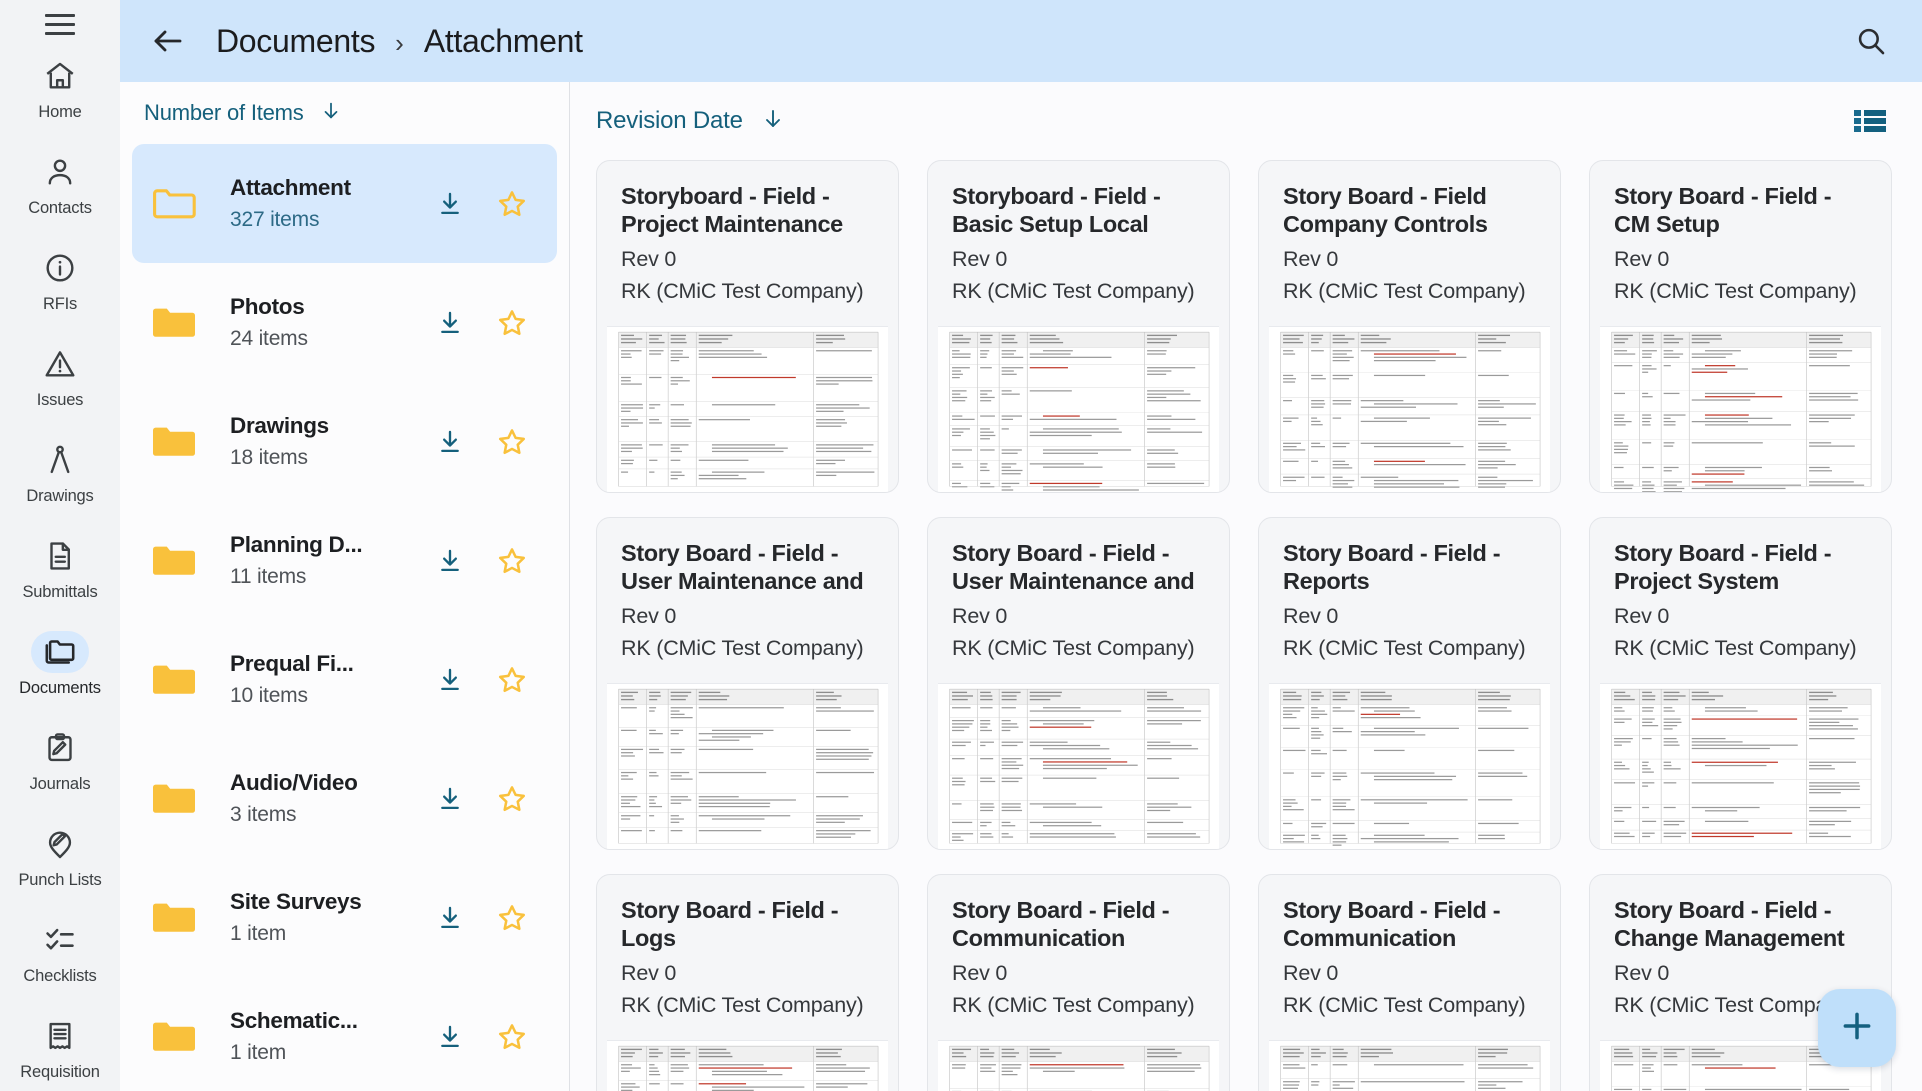  What do you see at coordinates (258, 933) in the screenshot?
I see `folder-item-count: 1 item` at bounding box center [258, 933].